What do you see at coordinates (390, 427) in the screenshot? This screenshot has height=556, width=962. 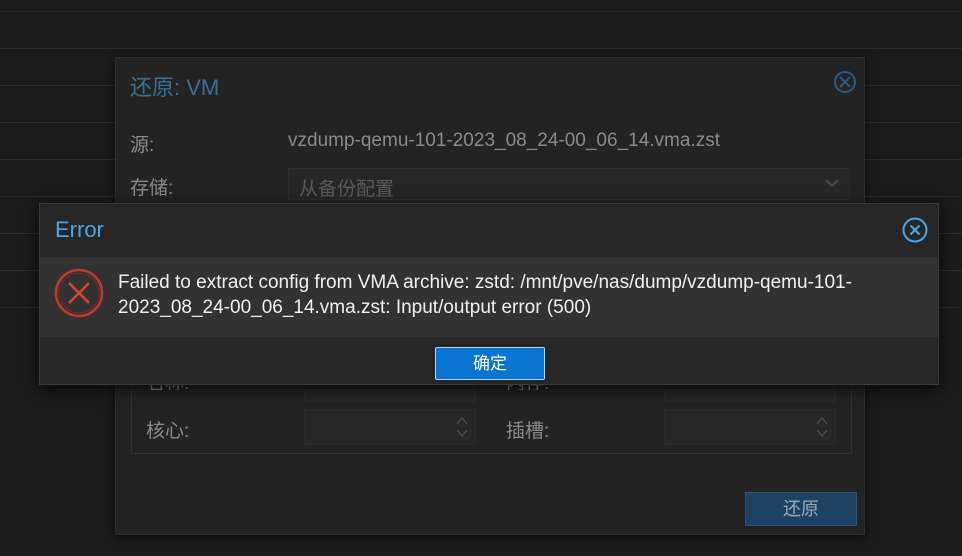 I see `cores-spinner` at bounding box center [390, 427].